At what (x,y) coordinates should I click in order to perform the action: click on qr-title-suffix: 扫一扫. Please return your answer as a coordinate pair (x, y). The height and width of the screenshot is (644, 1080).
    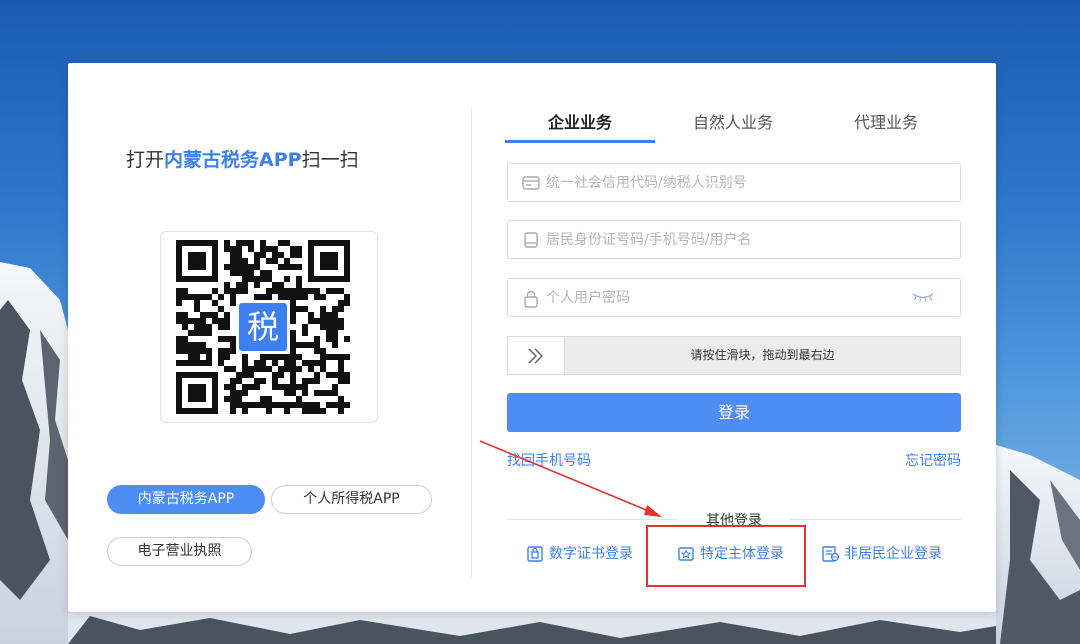
    Looking at the image, I should click on (330, 160).